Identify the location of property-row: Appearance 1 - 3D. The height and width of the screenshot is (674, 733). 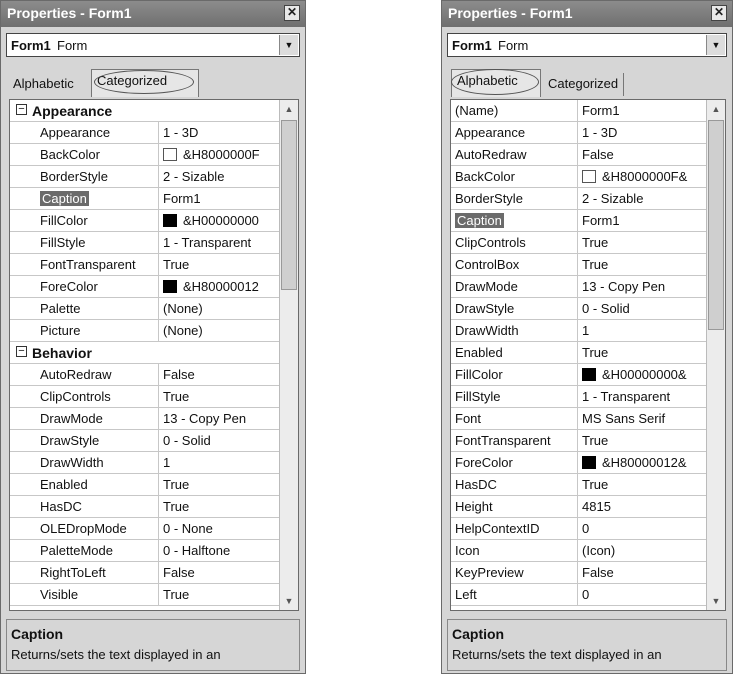
(145, 133).